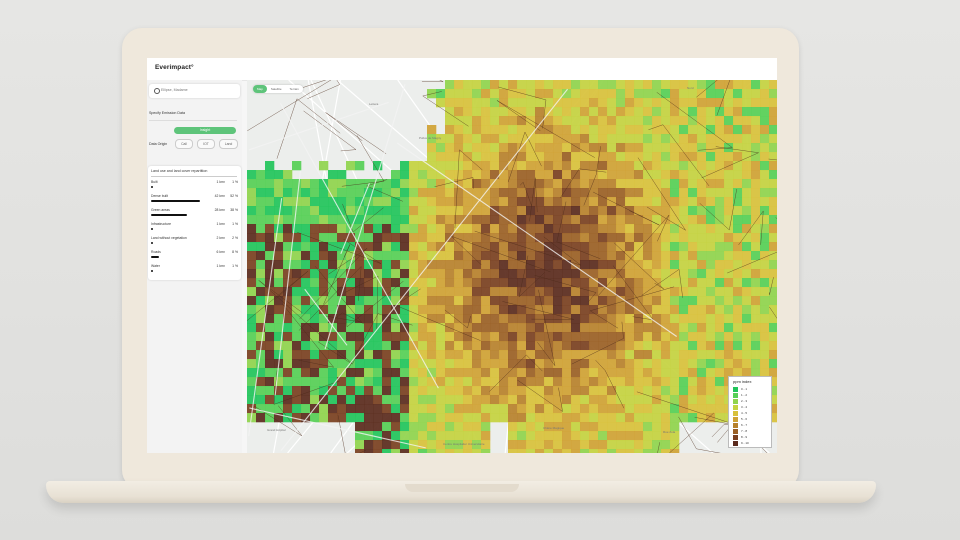 The height and width of the screenshot is (540, 960). I want to click on search-input: Ellipse, Madame, so click(174, 90).